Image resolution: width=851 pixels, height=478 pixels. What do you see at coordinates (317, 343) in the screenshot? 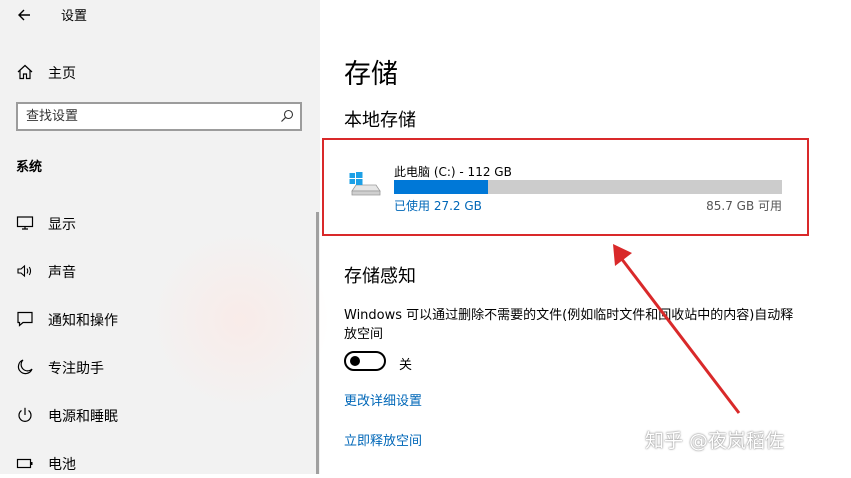
I see `sidebar-scrollbar` at bounding box center [317, 343].